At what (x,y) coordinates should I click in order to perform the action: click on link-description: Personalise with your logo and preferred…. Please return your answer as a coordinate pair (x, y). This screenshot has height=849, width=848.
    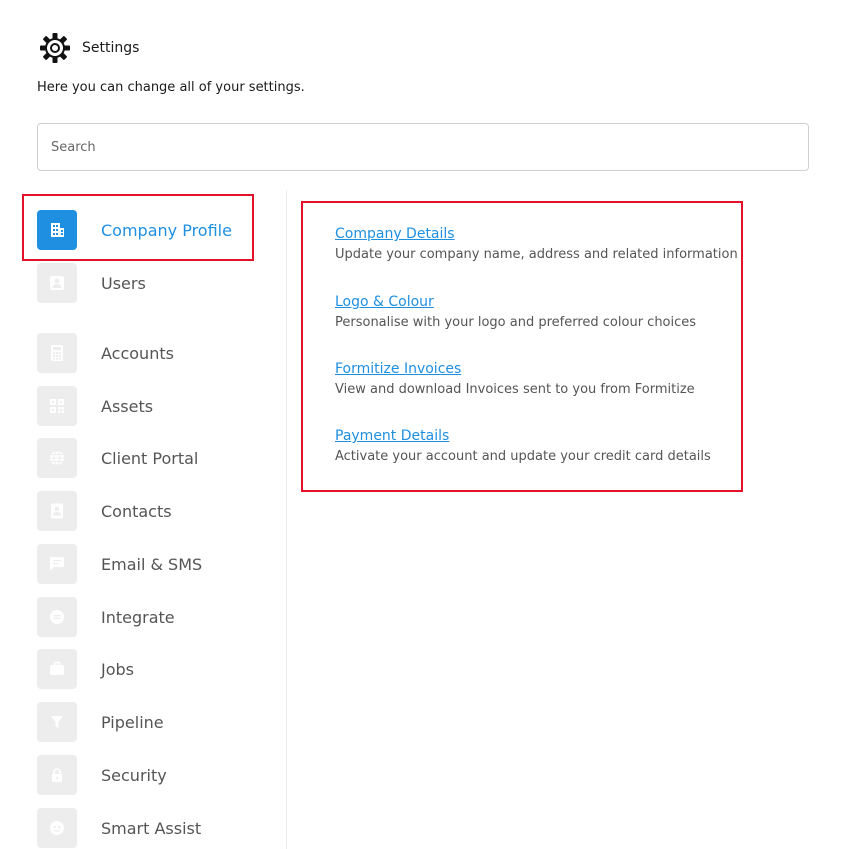
    Looking at the image, I should click on (516, 322).